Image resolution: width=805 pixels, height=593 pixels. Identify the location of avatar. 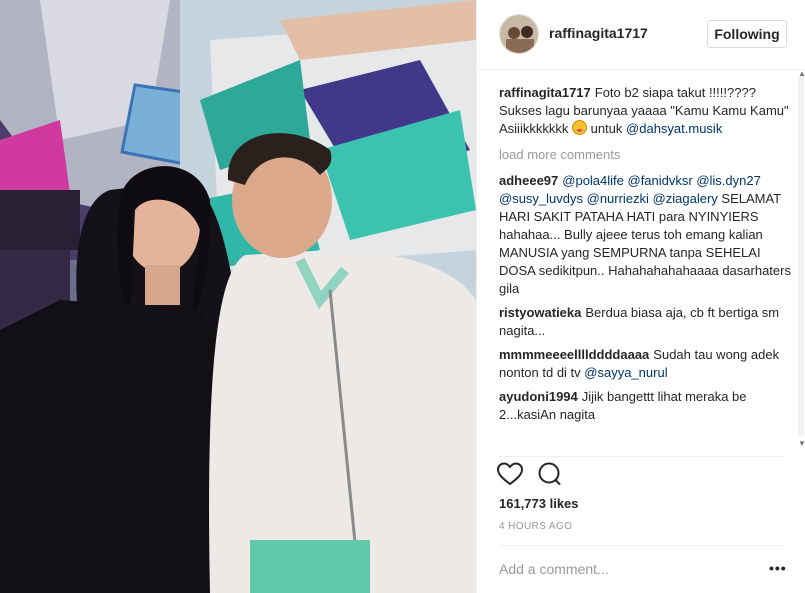
(519, 34).